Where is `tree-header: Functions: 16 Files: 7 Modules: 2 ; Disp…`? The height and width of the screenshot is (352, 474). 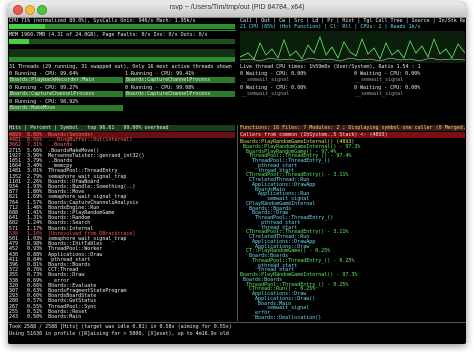 tree-header: Functions: 16 Files: 7 Modules: 2 ; Disp… is located at coordinates (352, 128).